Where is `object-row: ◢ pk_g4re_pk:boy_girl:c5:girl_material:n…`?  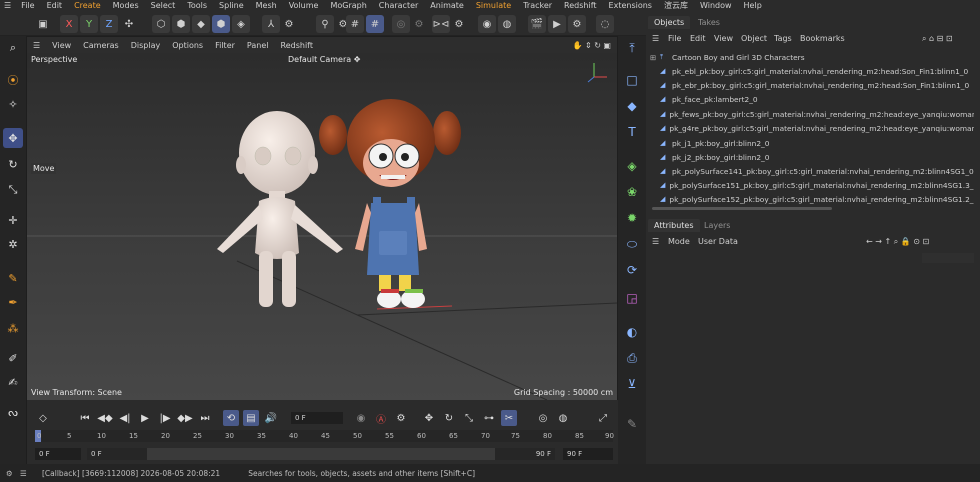 object-row: ◢ pk_g4re_pk:boy_girl:c5:girl_material:n… is located at coordinates (812, 128).